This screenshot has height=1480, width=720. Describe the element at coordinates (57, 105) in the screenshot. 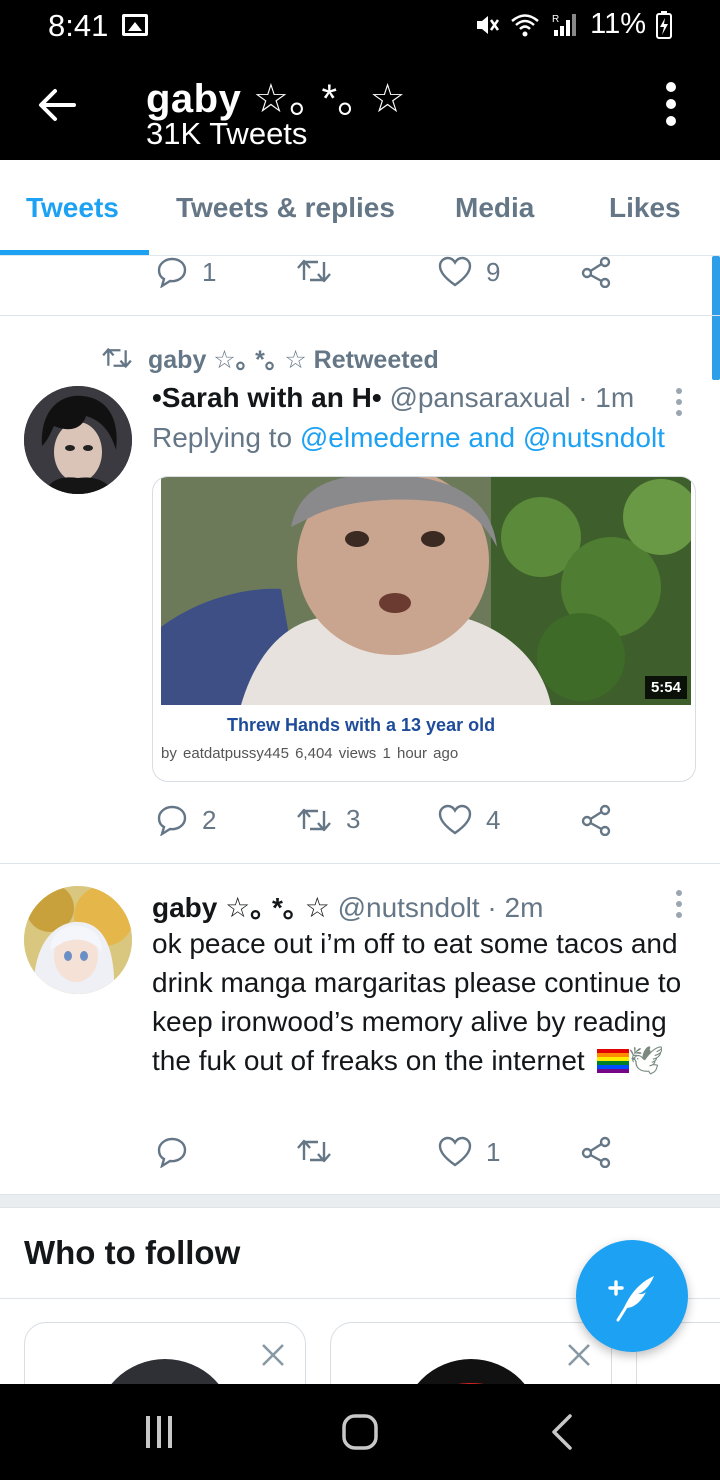

I see `back-arrow-icon` at that location.